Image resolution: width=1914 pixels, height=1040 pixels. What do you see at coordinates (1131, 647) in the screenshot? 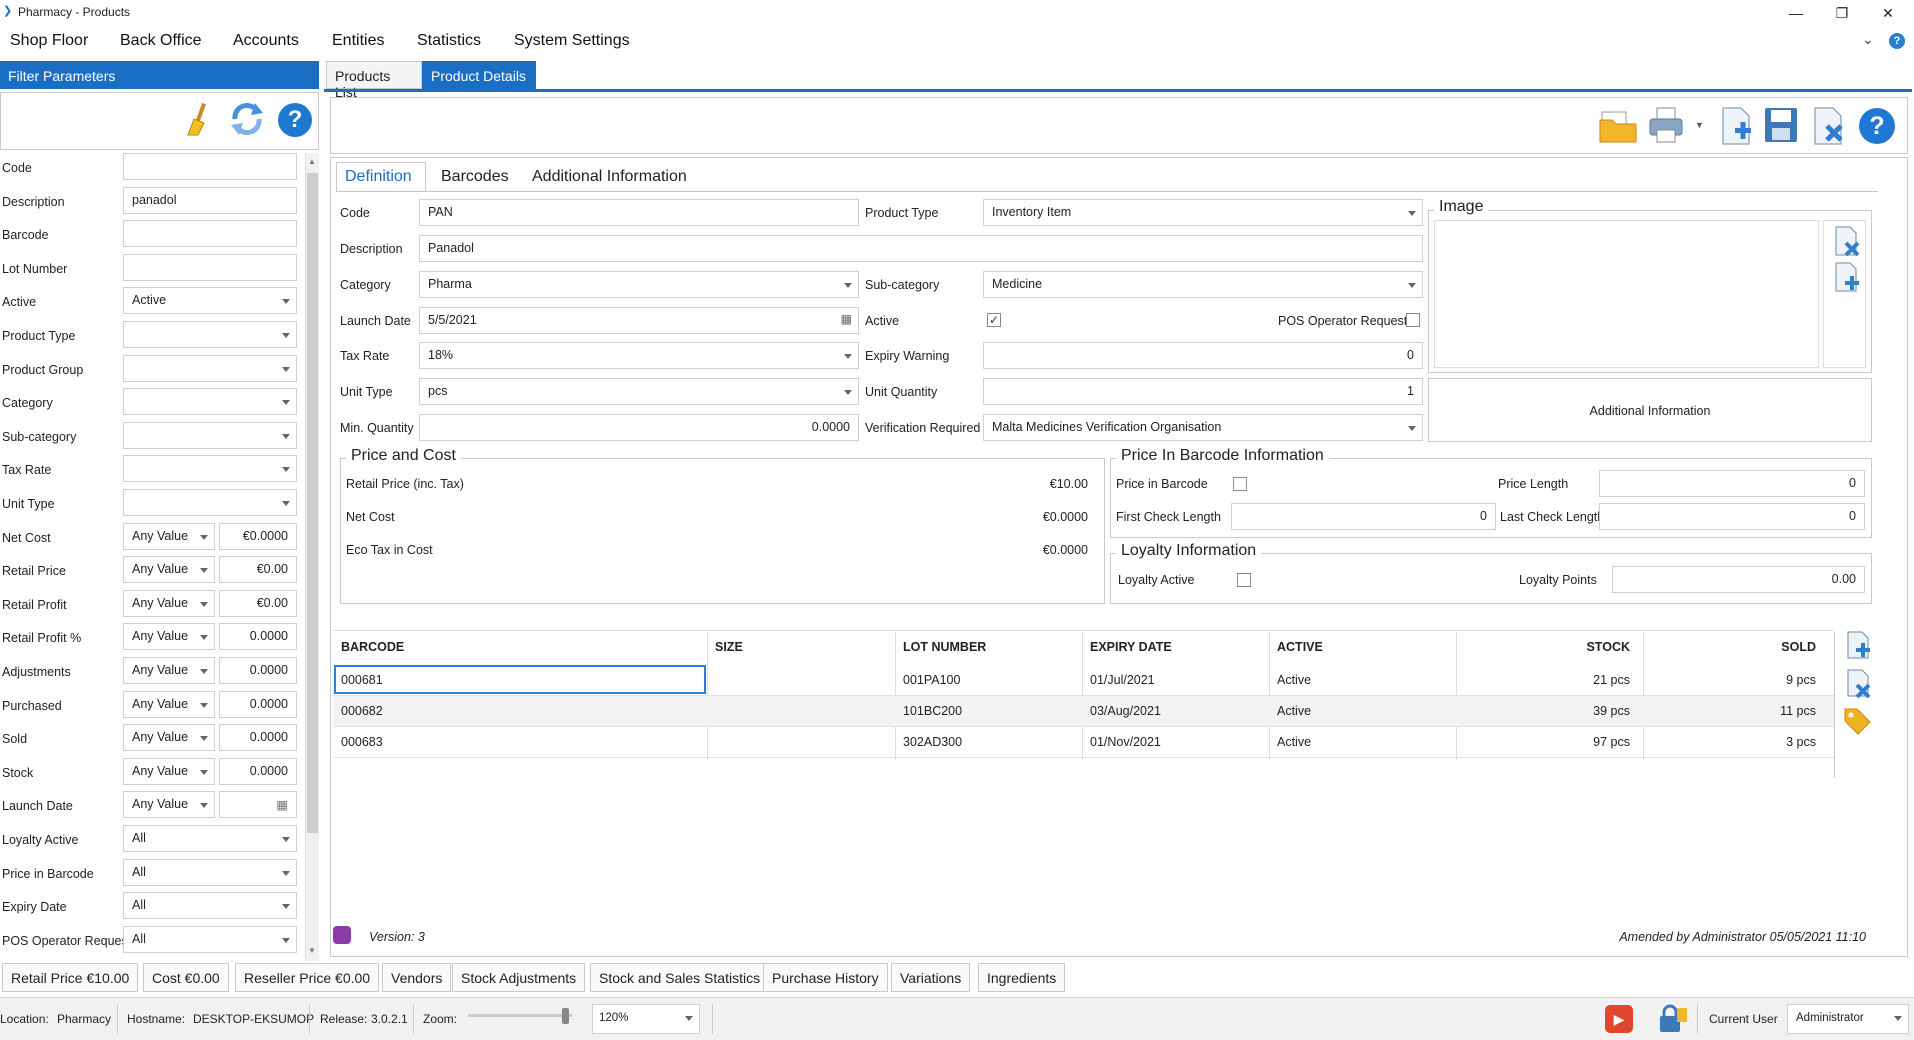
I see `col-expiry-date: EXPIRY DATE` at bounding box center [1131, 647].